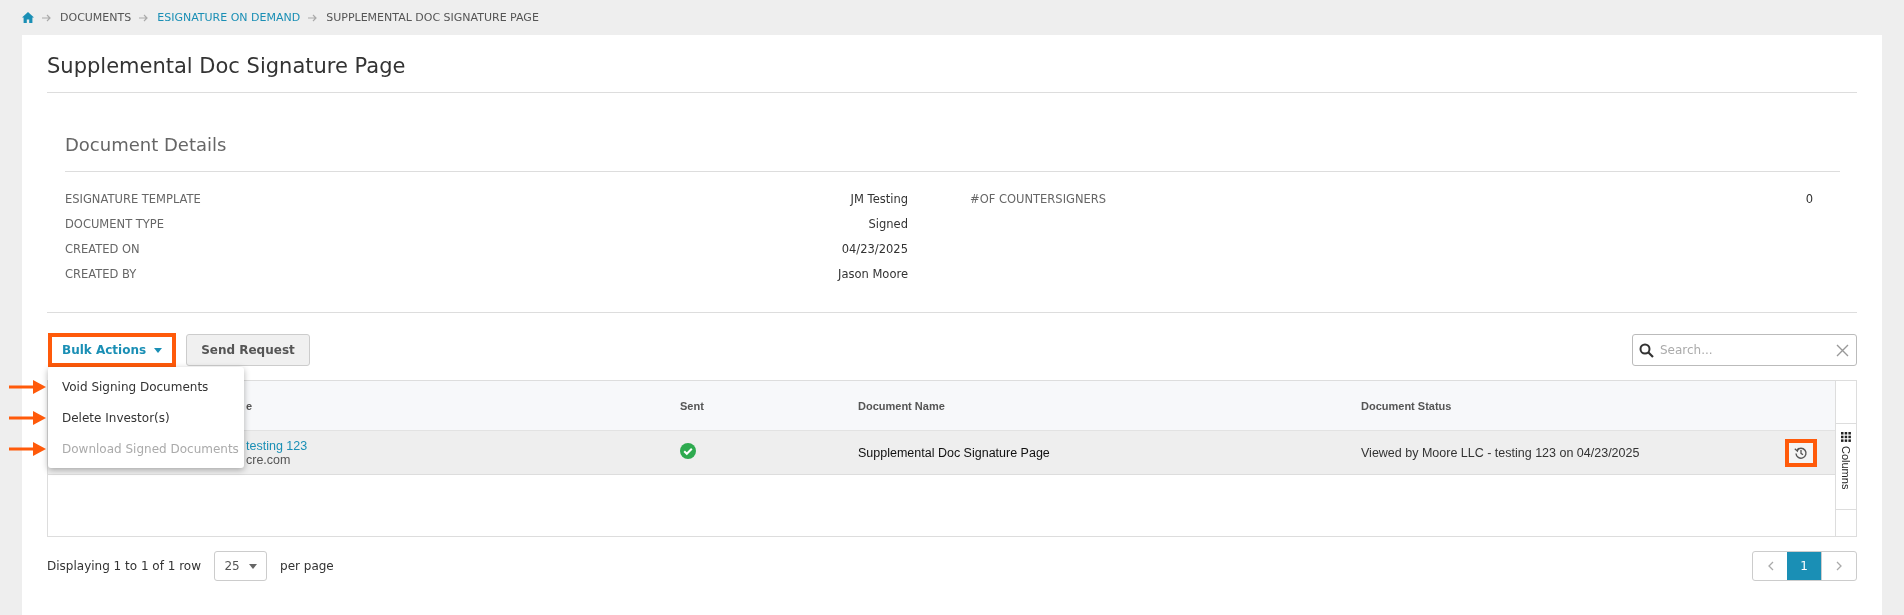 This screenshot has width=1904, height=615. What do you see at coordinates (101, 273) in the screenshot?
I see `field-label: CREATED BY` at bounding box center [101, 273].